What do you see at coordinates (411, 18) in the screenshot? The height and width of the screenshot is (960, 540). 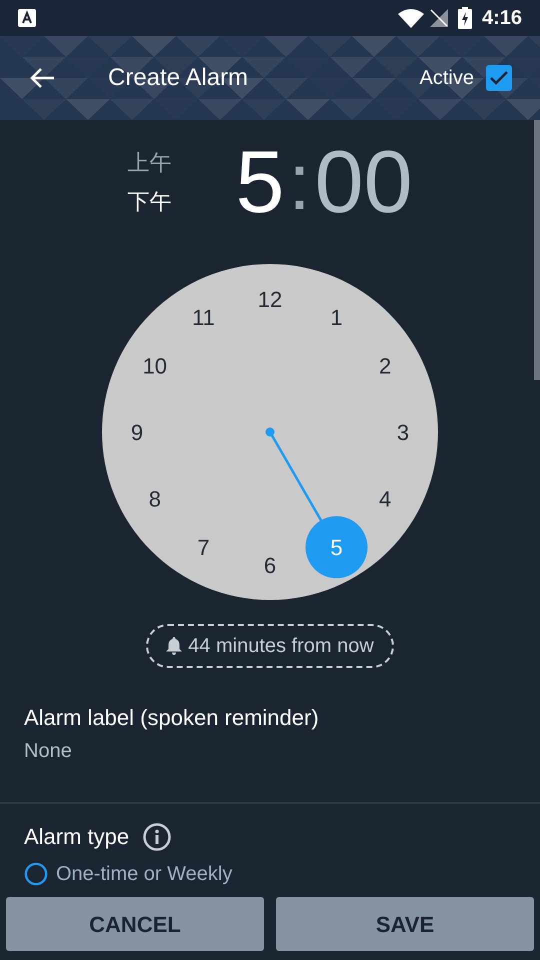 I see `wifi-icon` at bounding box center [411, 18].